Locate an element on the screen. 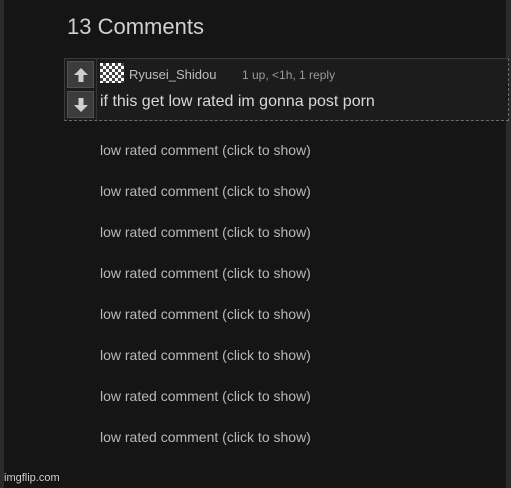 The image size is (511, 488). comment-text: if this get low rated im gonna post porn is located at coordinates (237, 101).